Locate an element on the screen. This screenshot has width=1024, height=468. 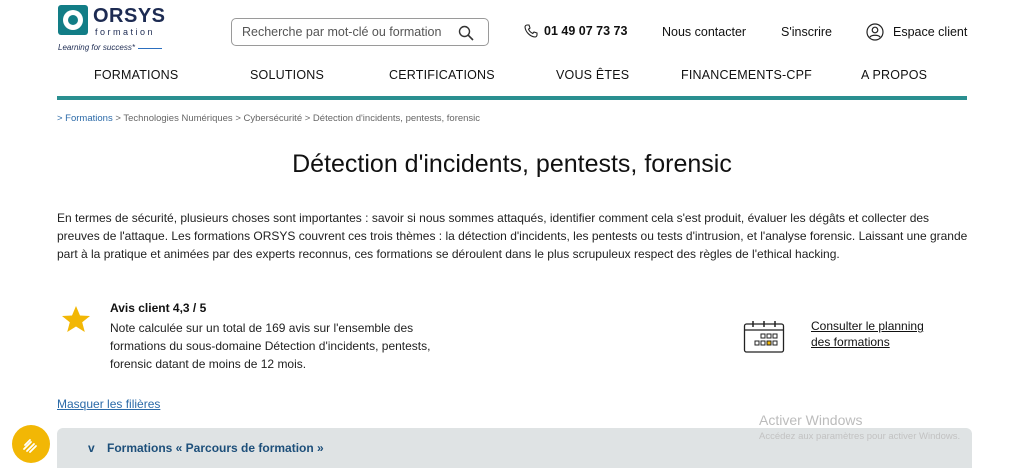
breadcrumb-cybersecurite: > Cybersécurité is located at coordinates (268, 118).